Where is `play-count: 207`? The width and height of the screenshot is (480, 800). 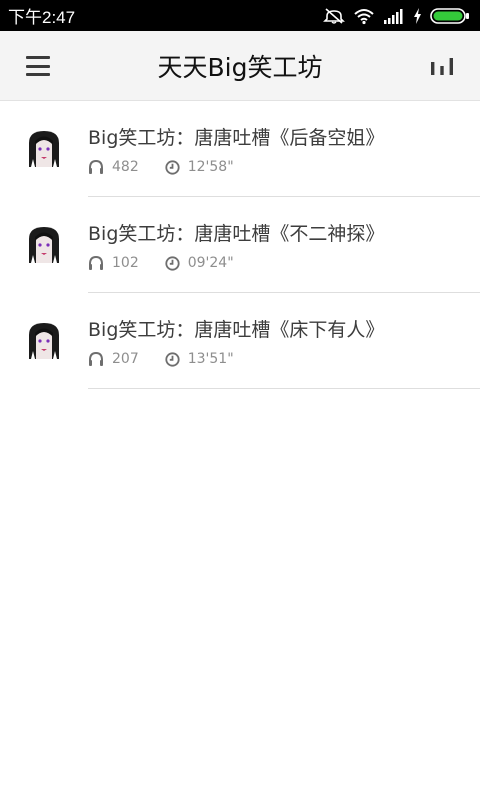
play-count: 207 is located at coordinates (113, 359).